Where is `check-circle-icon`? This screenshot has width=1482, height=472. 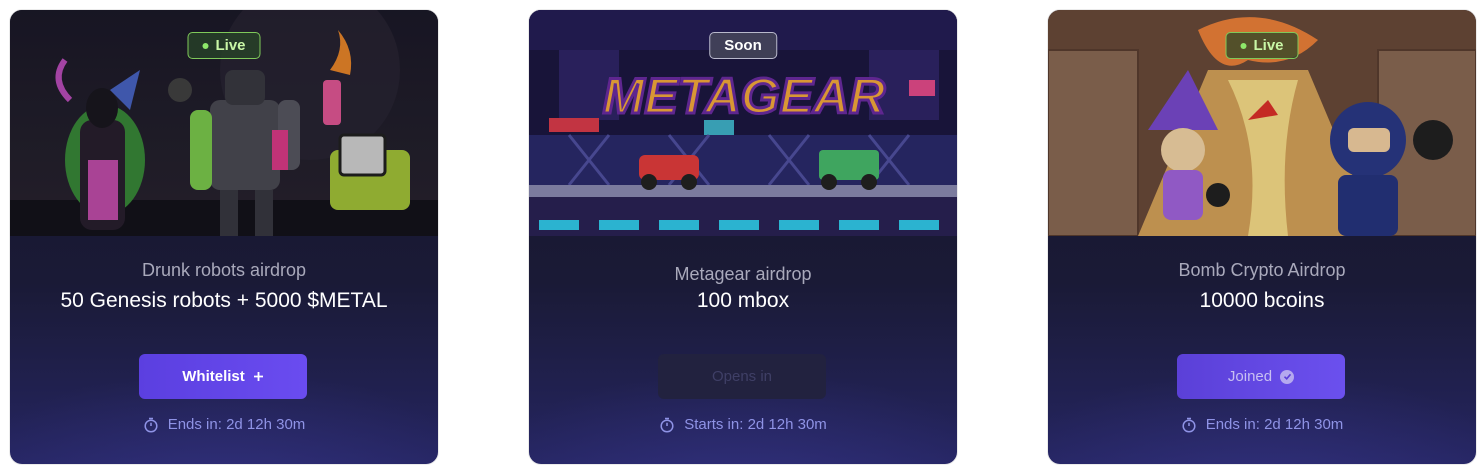
check-circle-icon is located at coordinates (1287, 376).